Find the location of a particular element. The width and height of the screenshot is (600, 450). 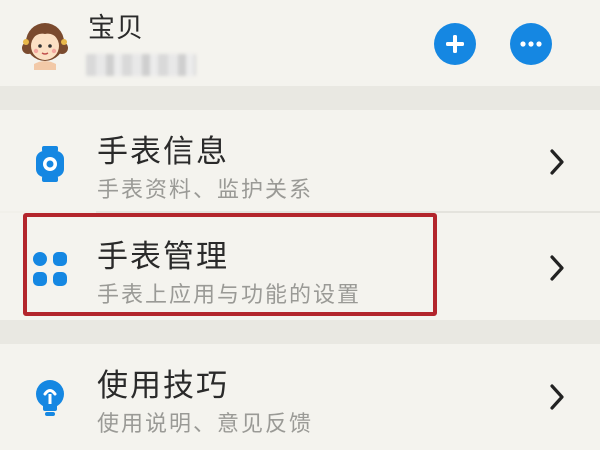

more-dots-icon is located at coordinates (531, 44).